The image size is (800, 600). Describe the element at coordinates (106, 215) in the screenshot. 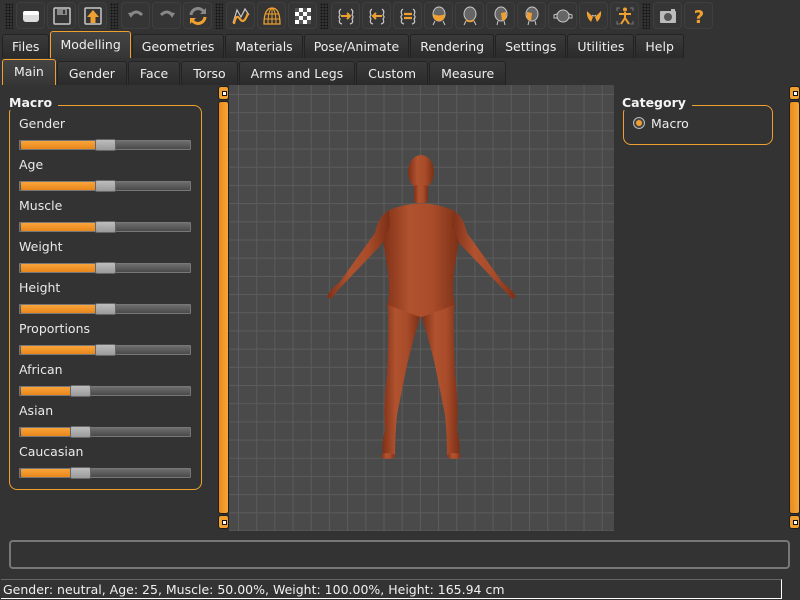

I see `slider-row-muscle: Muscle` at that location.